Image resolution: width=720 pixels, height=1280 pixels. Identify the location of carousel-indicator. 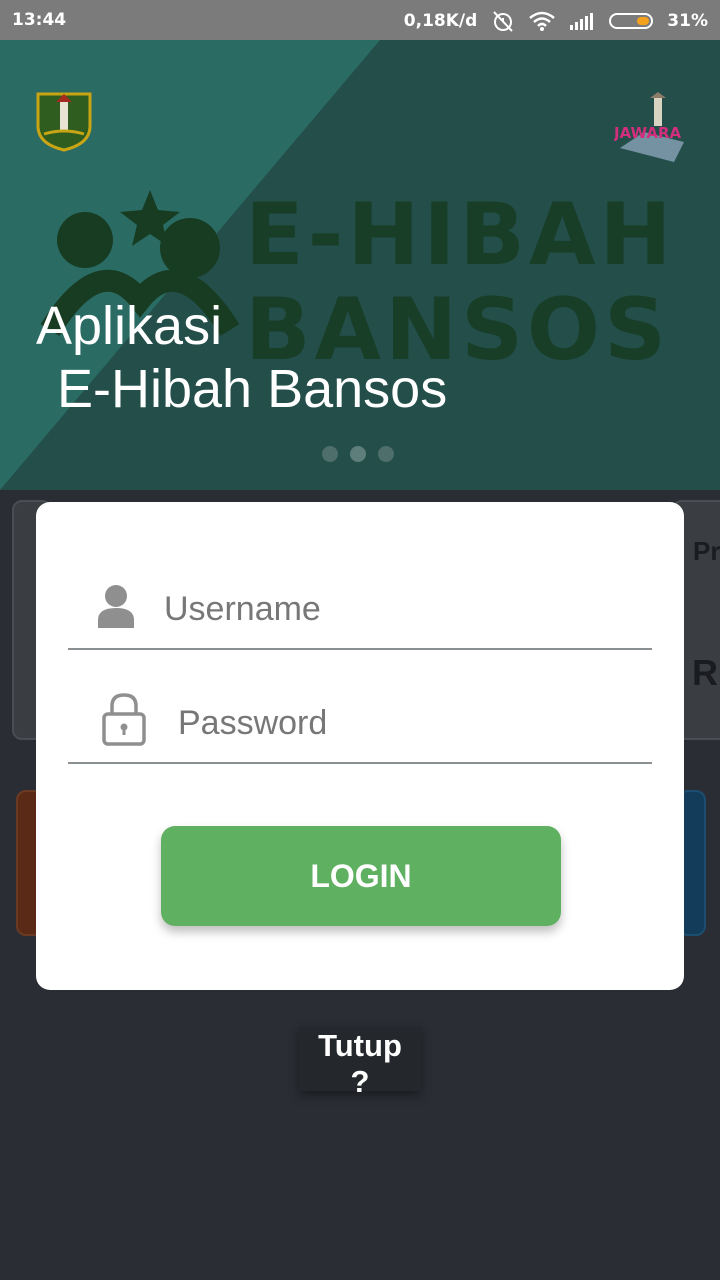
(358, 454).